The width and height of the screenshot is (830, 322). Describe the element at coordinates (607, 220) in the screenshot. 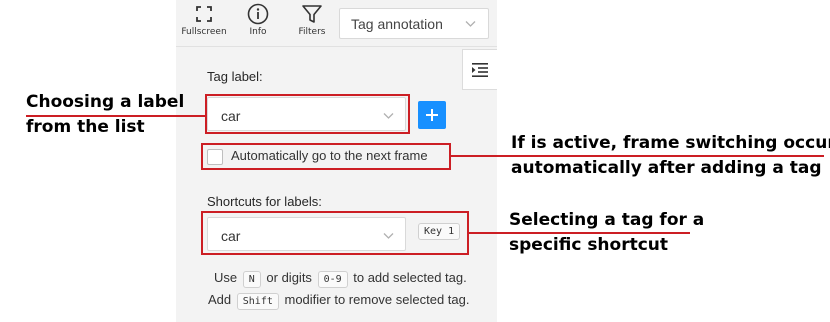

I see `callout-text: Selecting a tag for a` at that location.